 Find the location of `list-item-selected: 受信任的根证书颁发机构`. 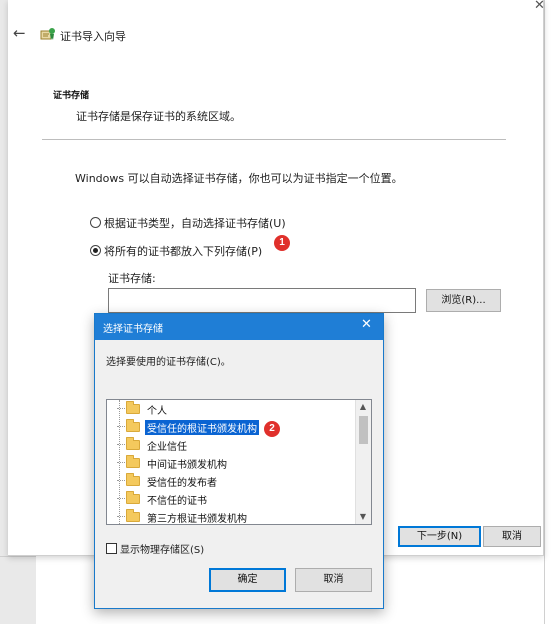

list-item-selected: 受信任的根证书颁发机构 is located at coordinates (233, 427).